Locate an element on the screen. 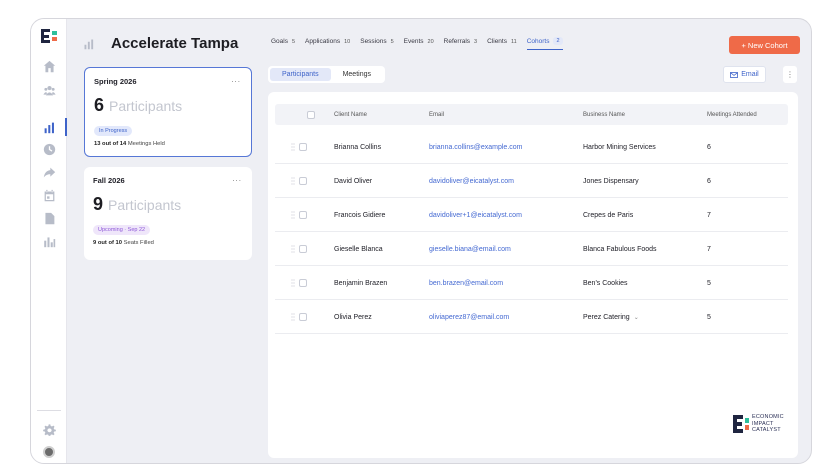 Image resolution: width=836 pixels, height=468 pixels. reports-icon is located at coordinates (49, 241).